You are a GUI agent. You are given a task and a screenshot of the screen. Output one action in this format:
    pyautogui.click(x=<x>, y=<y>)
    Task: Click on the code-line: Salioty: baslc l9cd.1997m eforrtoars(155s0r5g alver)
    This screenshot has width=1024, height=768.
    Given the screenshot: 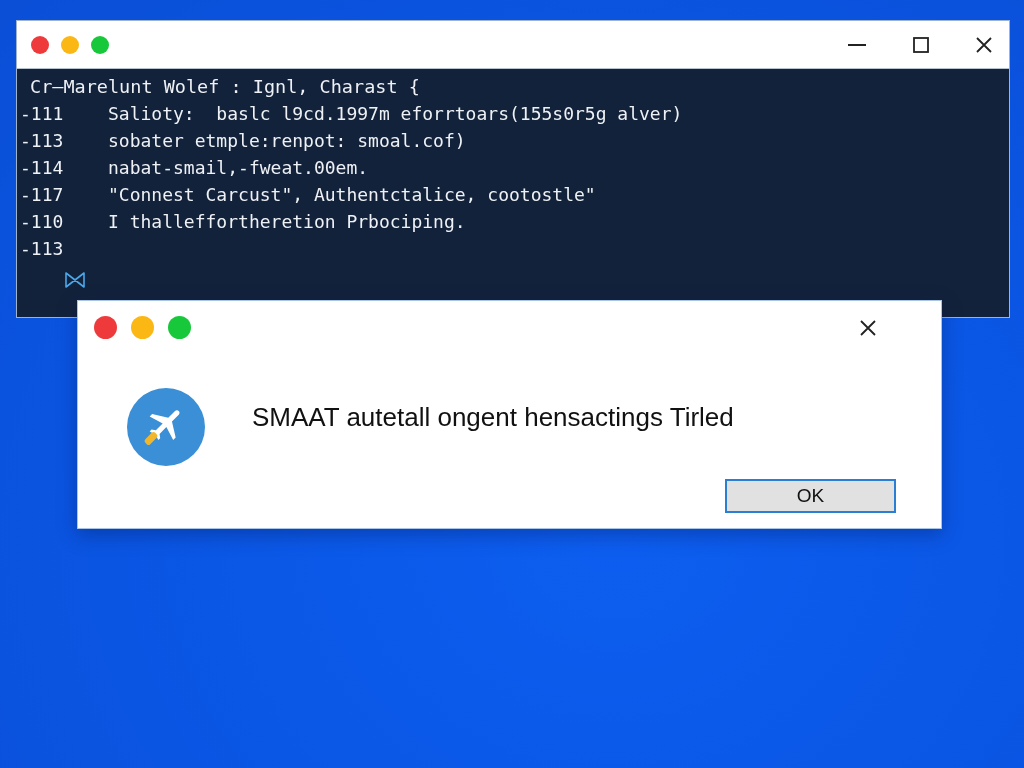 What is the action you would take?
    pyautogui.click(x=395, y=114)
    